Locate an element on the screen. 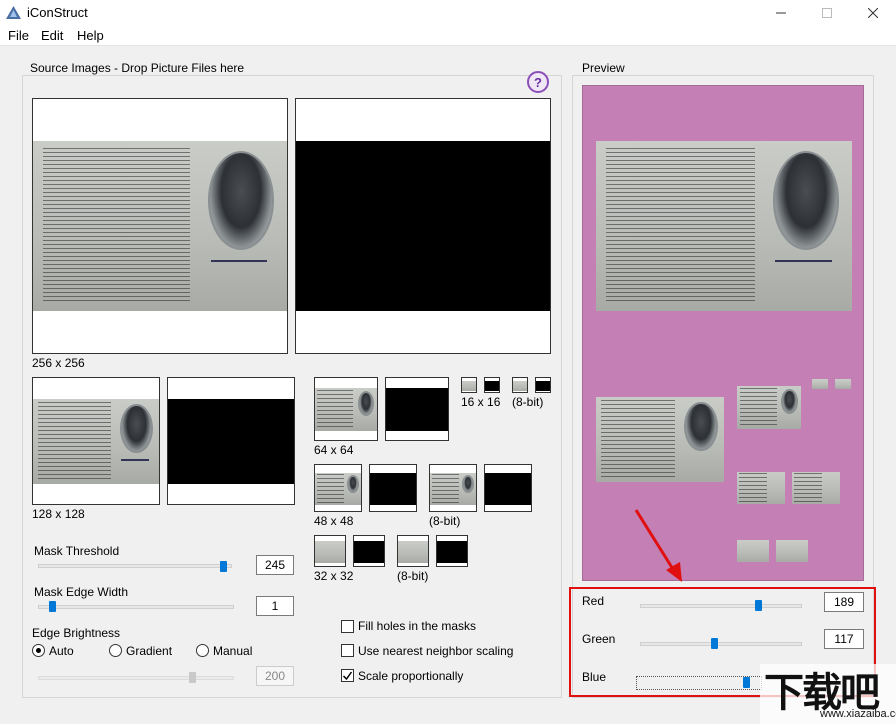 The image size is (896, 724). fill-holes-checkbox is located at coordinates (347, 626).